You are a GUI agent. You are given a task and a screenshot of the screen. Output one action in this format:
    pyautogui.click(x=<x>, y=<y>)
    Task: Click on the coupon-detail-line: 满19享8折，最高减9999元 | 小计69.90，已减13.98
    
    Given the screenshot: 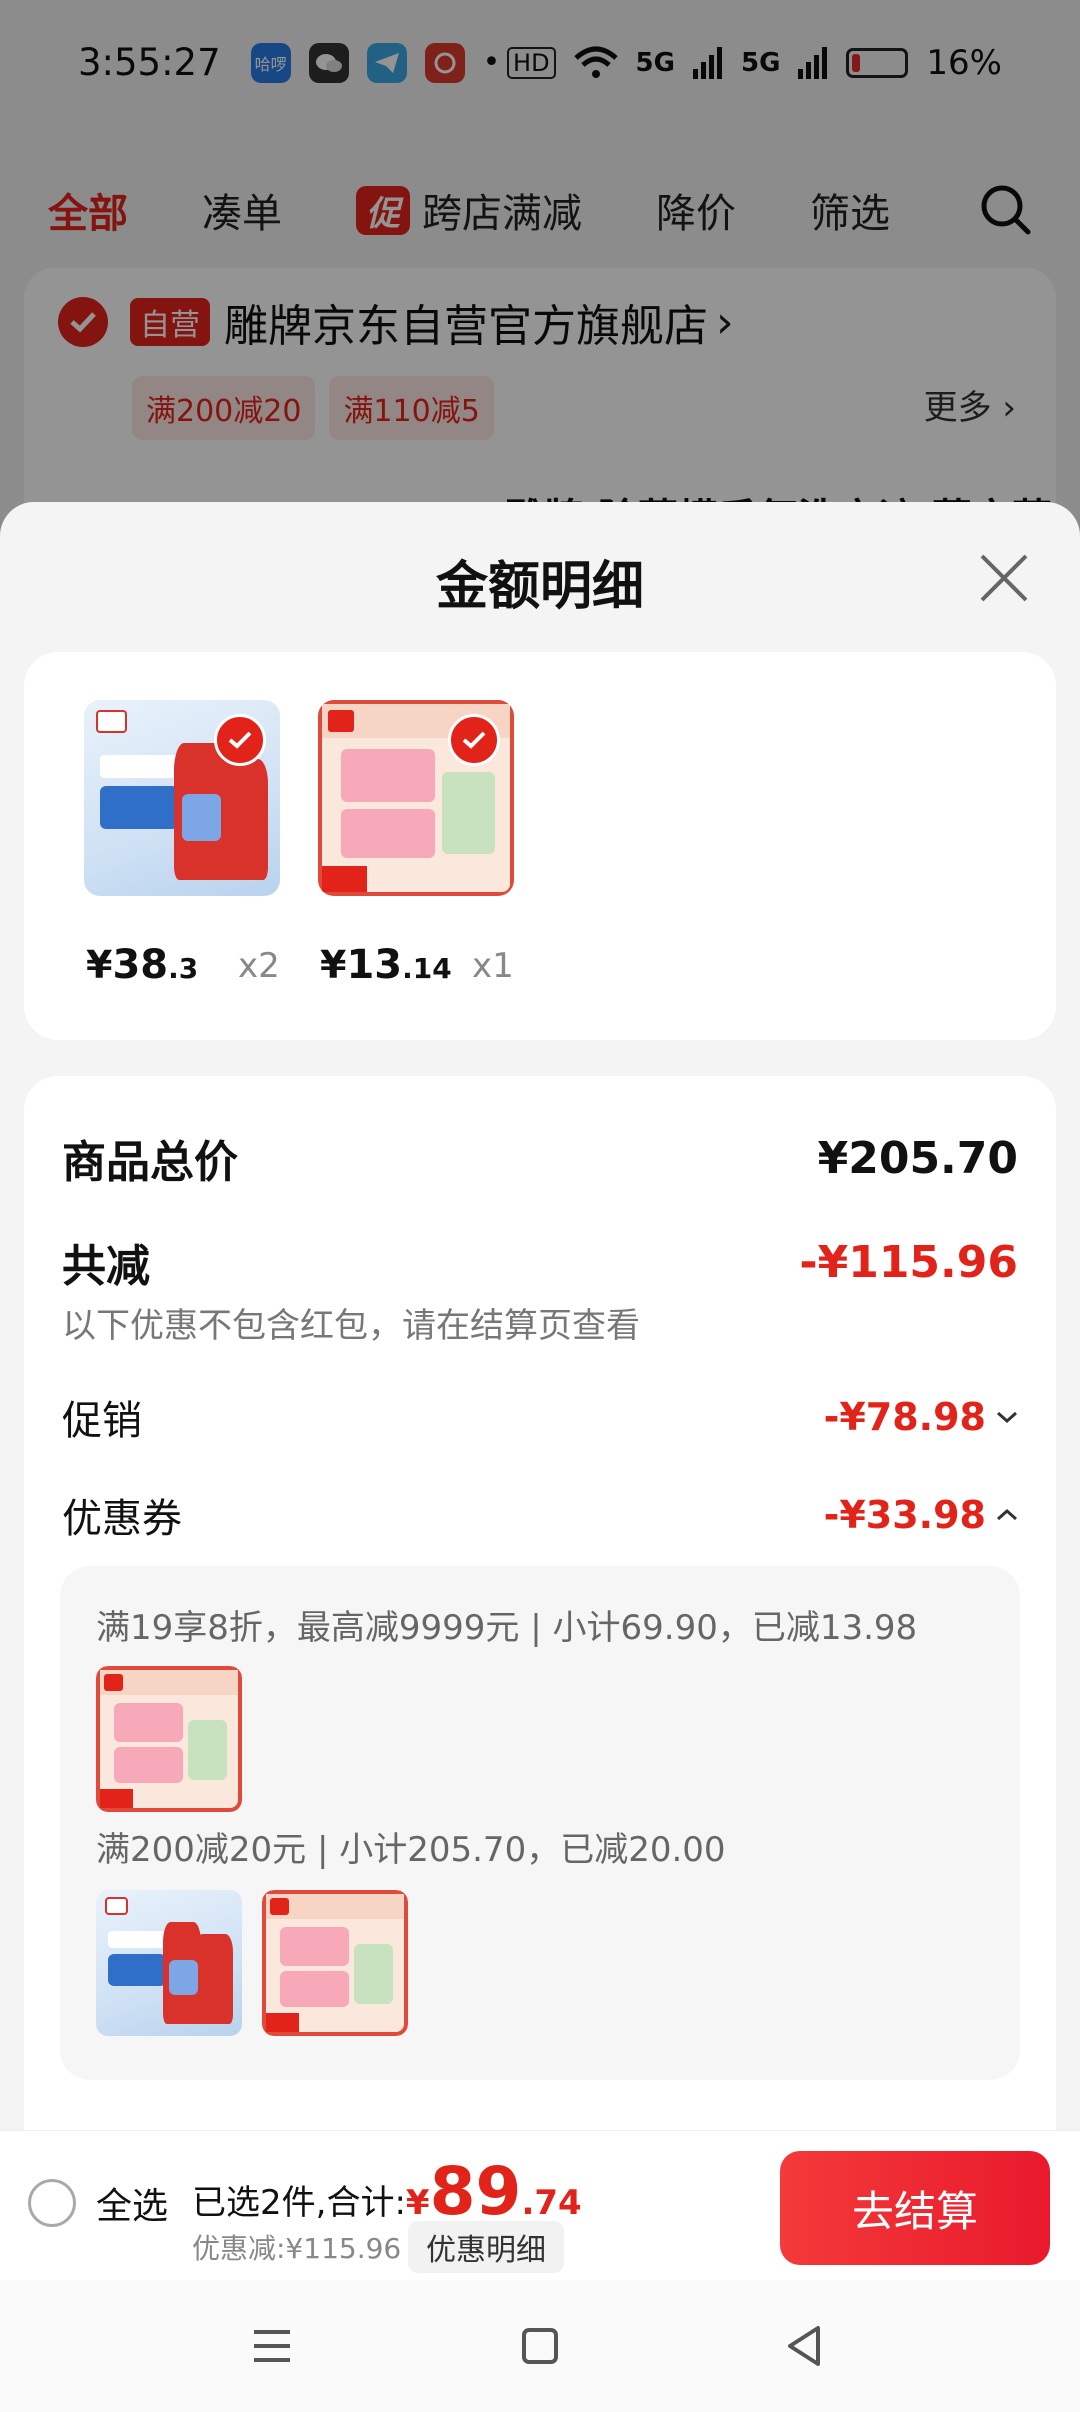 What is the action you would take?
    pyautogui.click(x=507, y=1628)
    